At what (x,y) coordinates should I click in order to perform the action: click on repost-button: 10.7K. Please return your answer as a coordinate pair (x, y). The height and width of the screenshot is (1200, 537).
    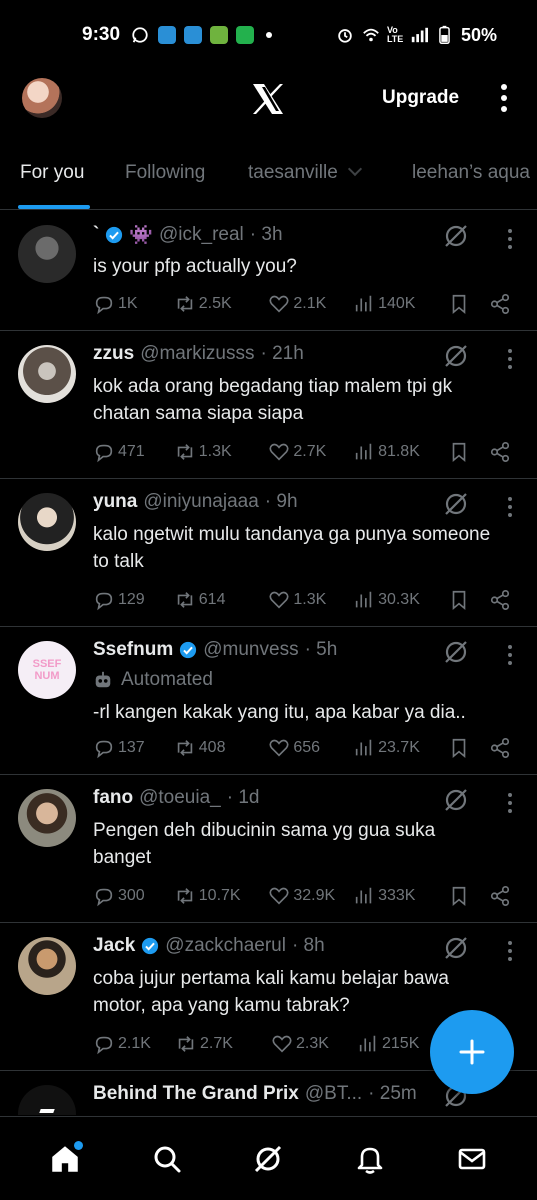
    Looking at the image, I should click on (221, 896).